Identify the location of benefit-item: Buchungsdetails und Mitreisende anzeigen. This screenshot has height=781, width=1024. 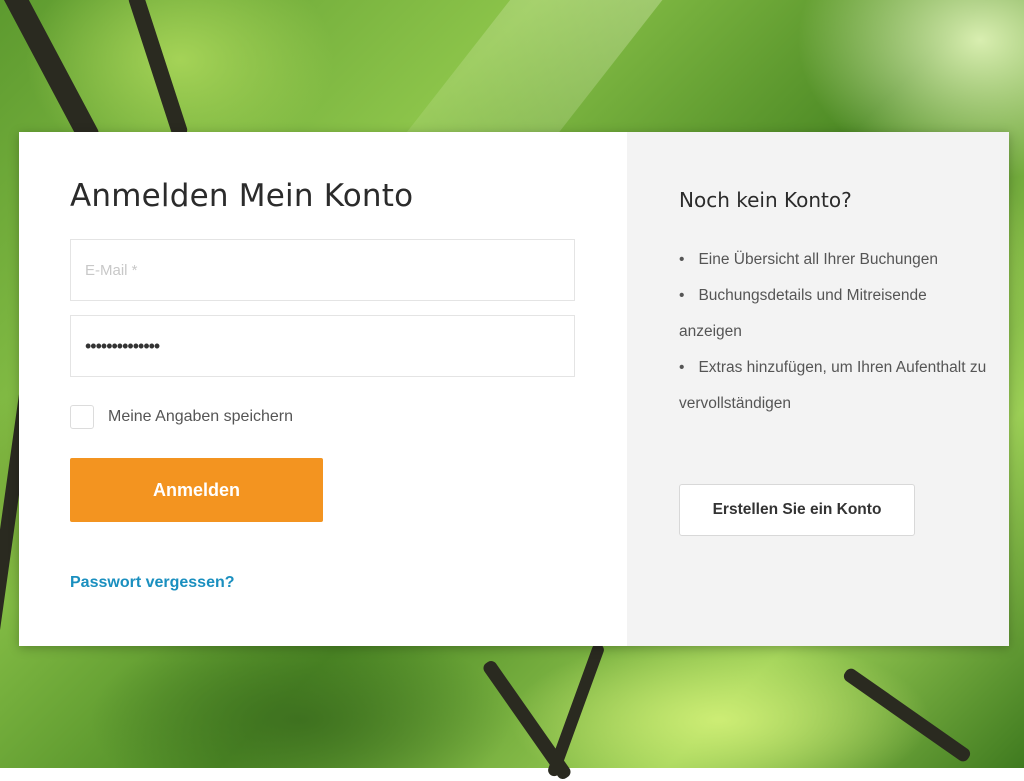
(834, 314).